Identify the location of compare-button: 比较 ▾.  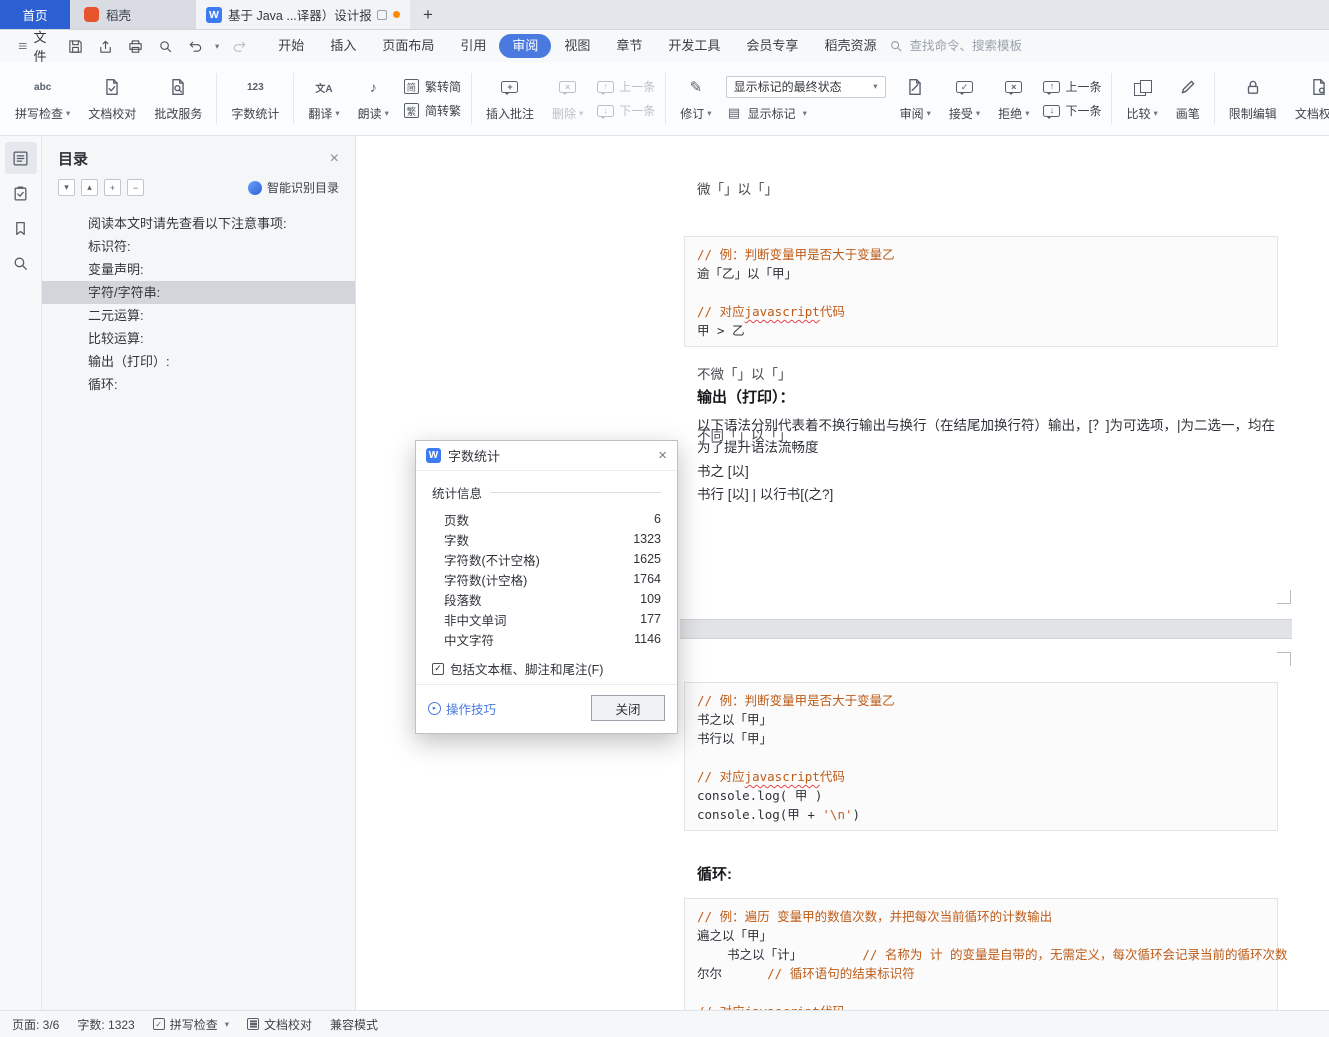
(1141, 99).